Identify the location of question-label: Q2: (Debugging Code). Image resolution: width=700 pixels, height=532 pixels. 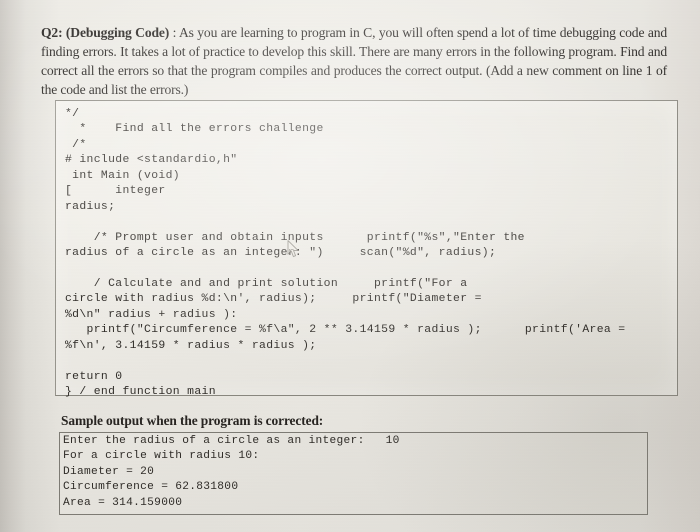
(105, 32).